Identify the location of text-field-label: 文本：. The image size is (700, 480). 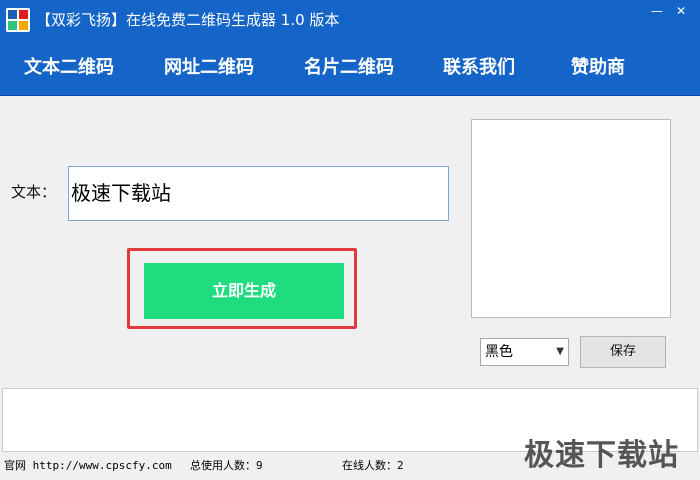
(34, 192).